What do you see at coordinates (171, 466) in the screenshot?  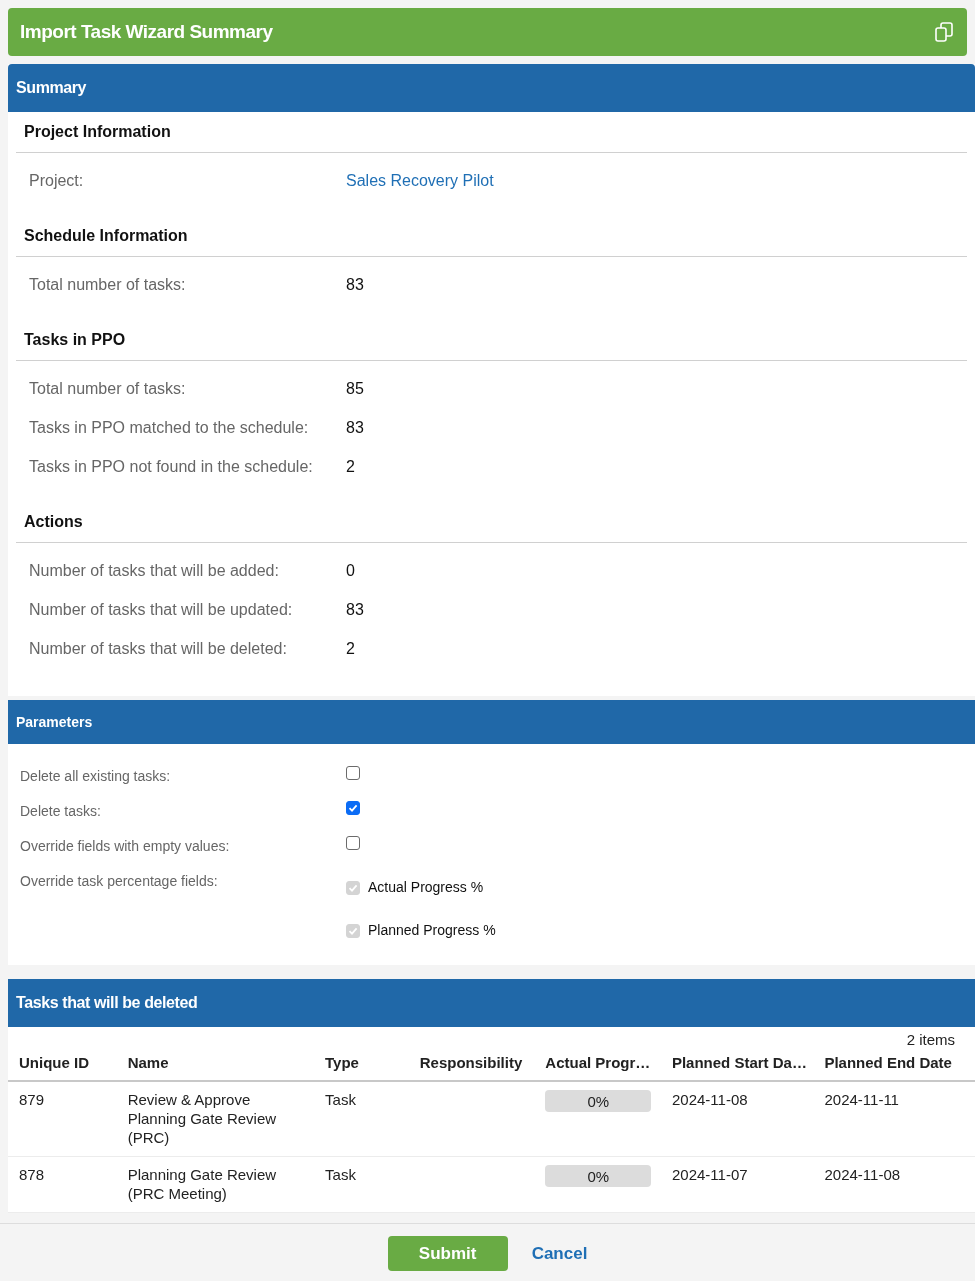 I see `field-label: Tasks in PPO not found in the schedule:` at bounding box center [171, 466].